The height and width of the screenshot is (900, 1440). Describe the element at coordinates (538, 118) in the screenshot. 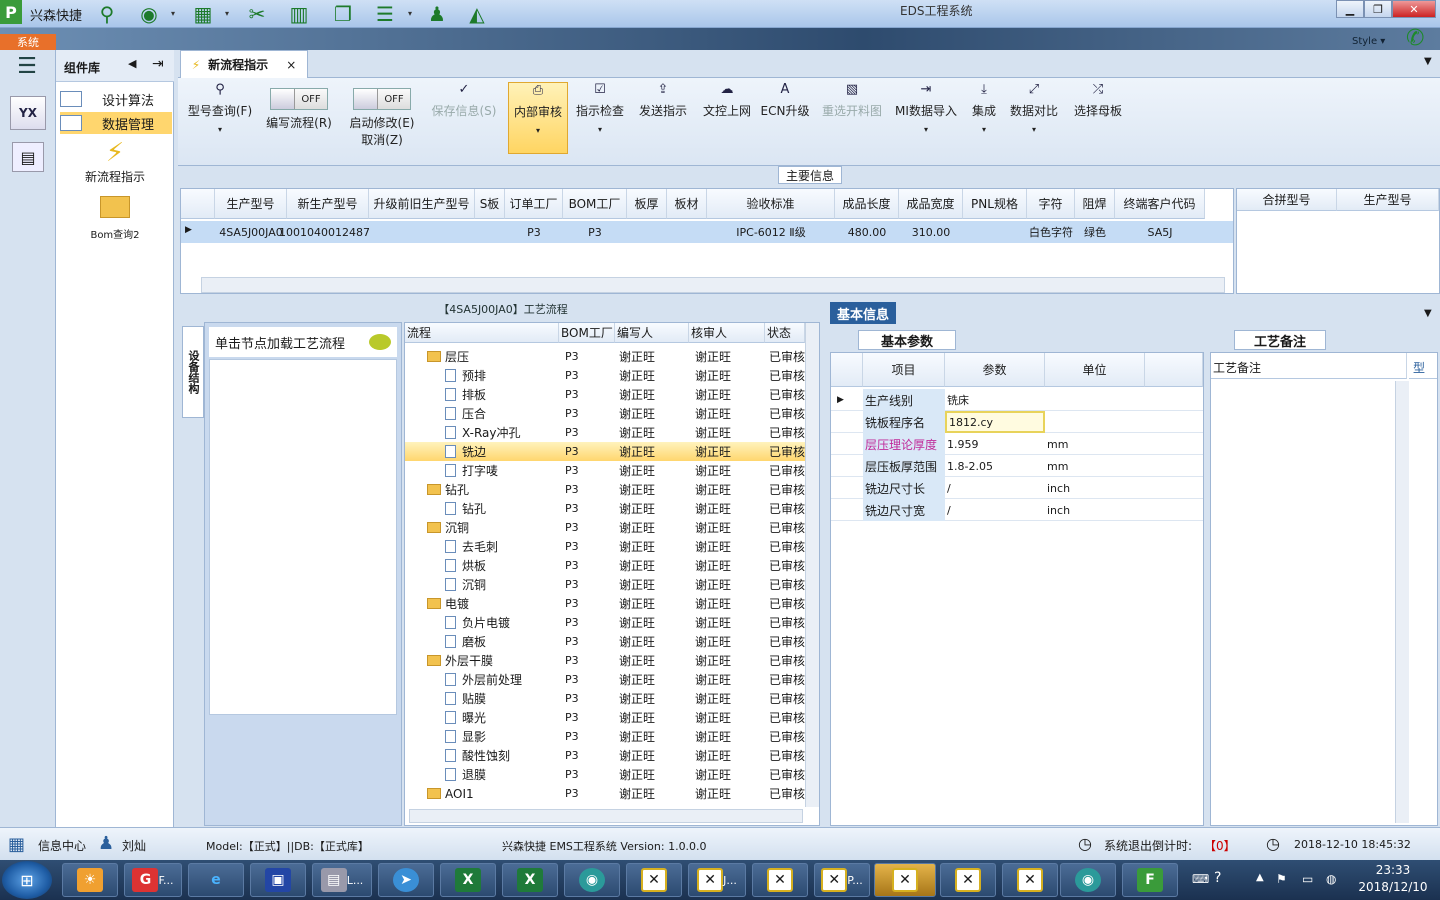

I see `internal-review-button: ⎙ 内部审核 ▾` at that location.